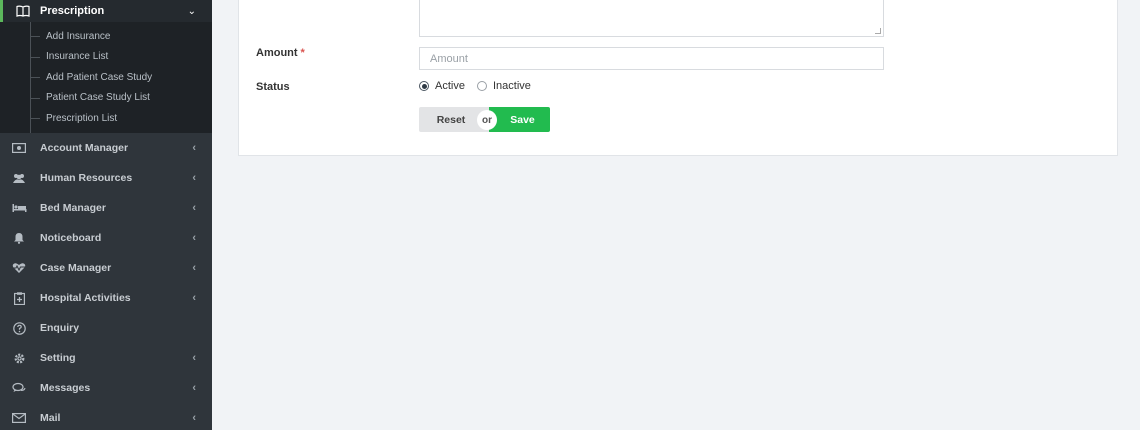 The image size is (1140, 430). Describe the element at coordinates (50, 418) in the screenshot. I see `sidebar-item-label: Mail` at that location.